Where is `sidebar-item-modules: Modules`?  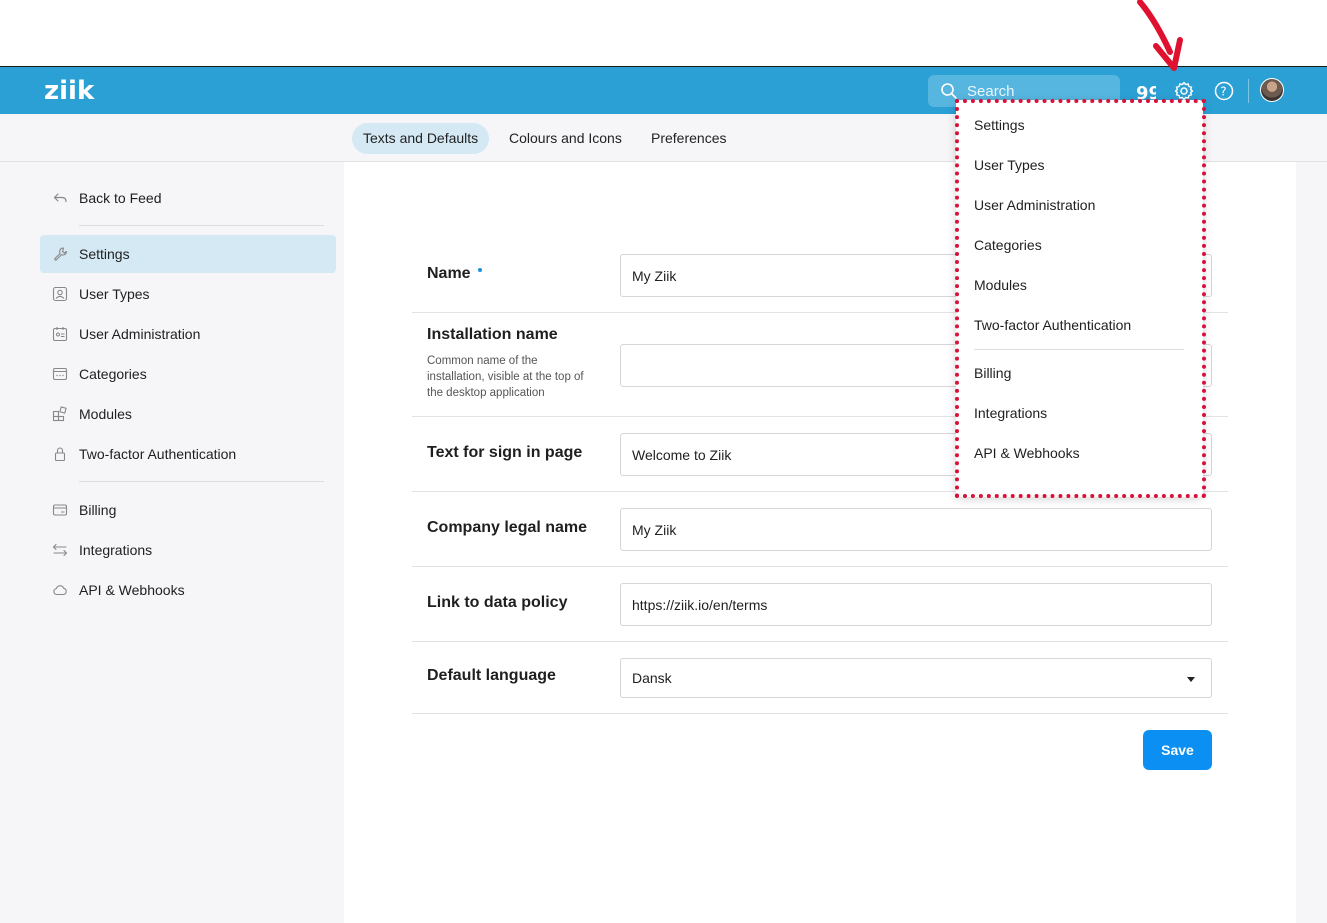 sidebar-item-modules: Modules is located at coordinates (188, 414).